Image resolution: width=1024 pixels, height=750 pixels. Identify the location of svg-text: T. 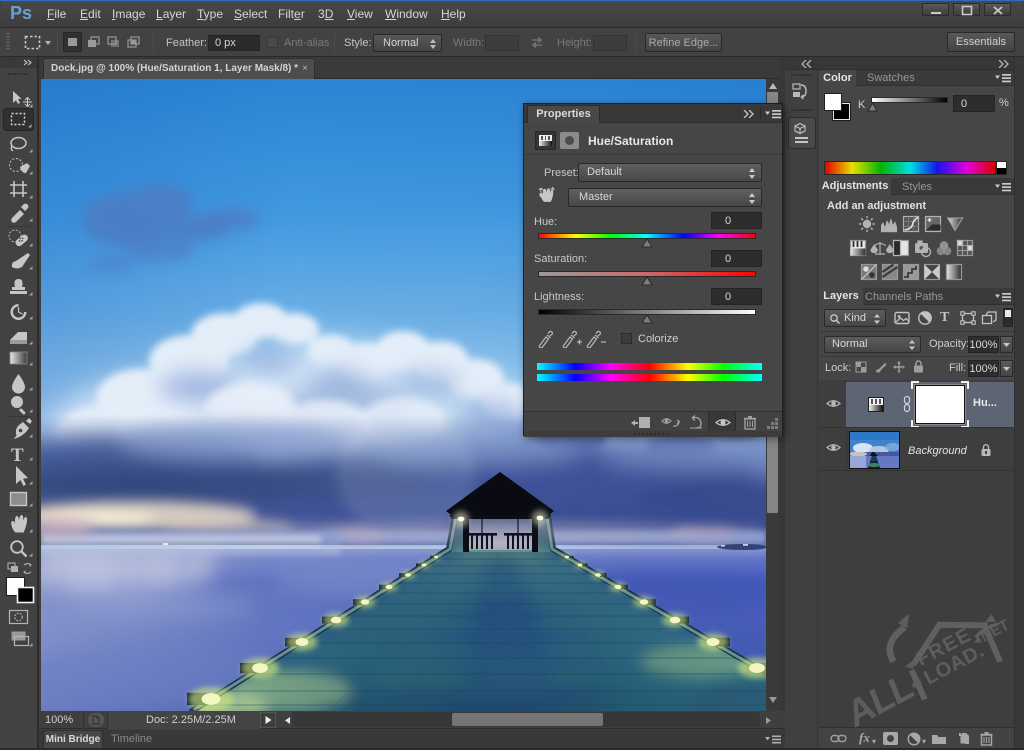
(17, 455).